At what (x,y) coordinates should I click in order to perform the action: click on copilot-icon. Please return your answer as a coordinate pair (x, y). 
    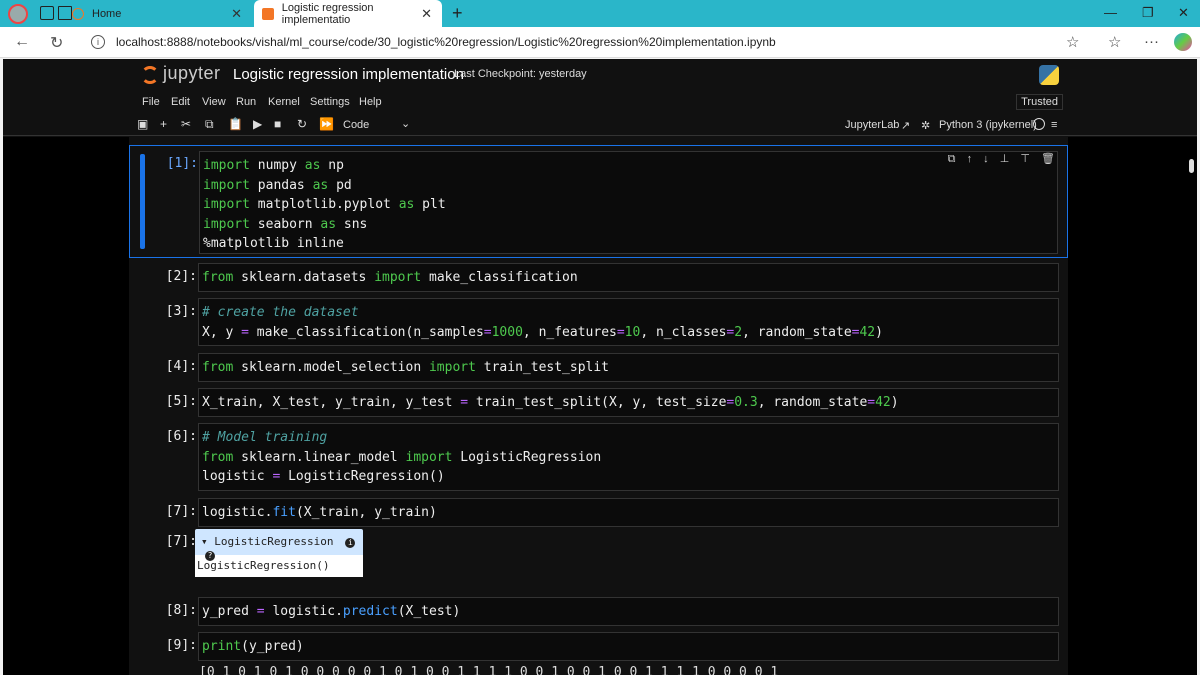
    Looking at the image, I should click on (1183, 42).